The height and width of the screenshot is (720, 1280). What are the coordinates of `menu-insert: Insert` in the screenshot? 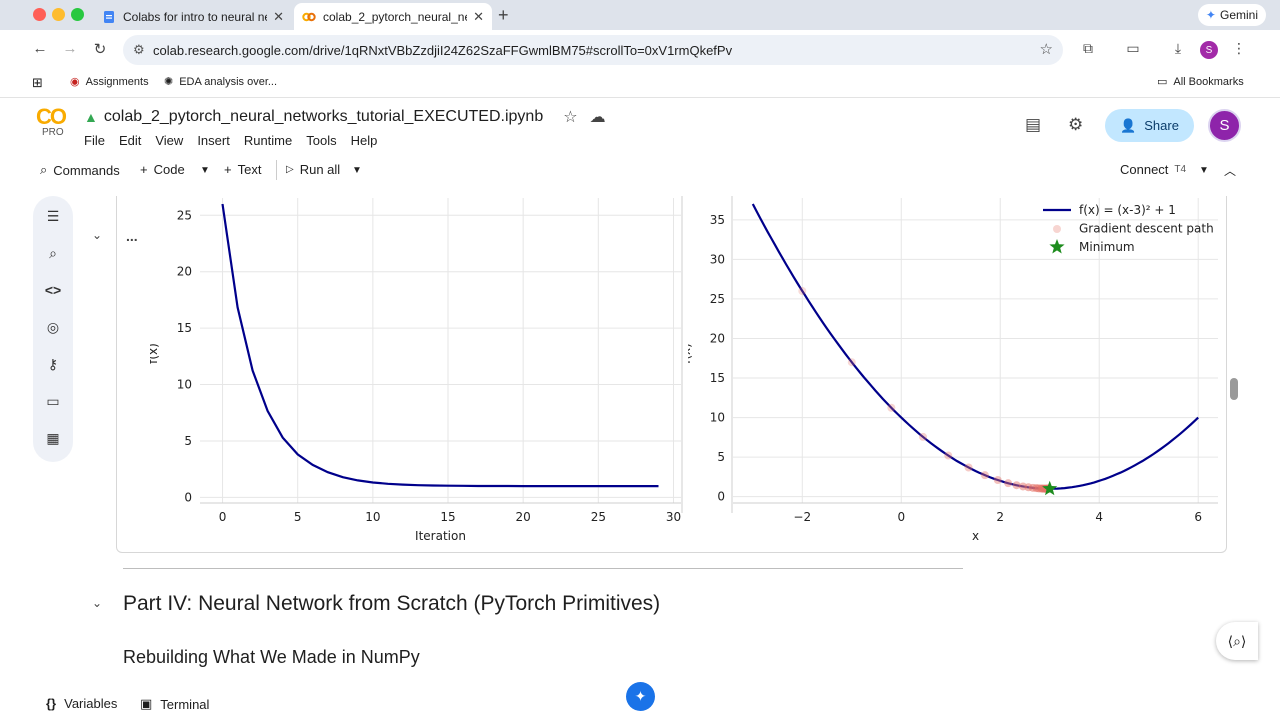 It's located at (213, 140).